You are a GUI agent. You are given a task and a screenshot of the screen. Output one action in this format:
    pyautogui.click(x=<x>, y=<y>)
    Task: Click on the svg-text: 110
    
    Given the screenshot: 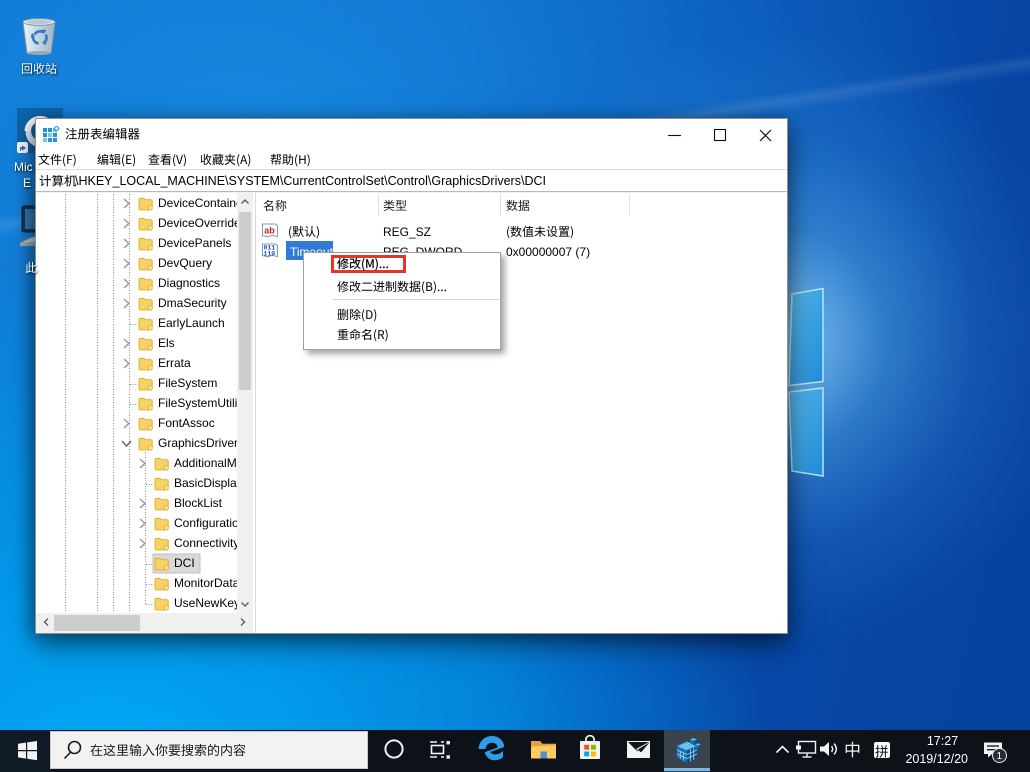 What is the action you would take?
    pyautogui.click(x=270, y=254)
    